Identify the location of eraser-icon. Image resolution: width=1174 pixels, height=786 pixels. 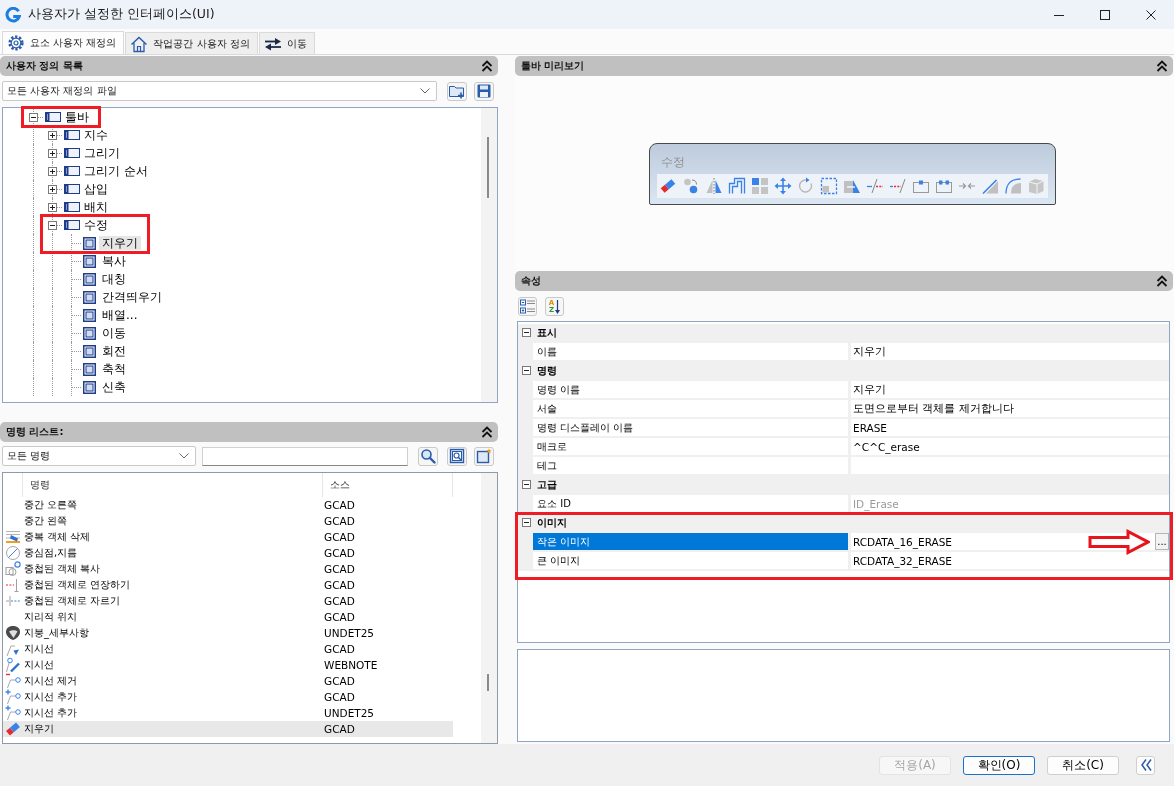
(668, 185).